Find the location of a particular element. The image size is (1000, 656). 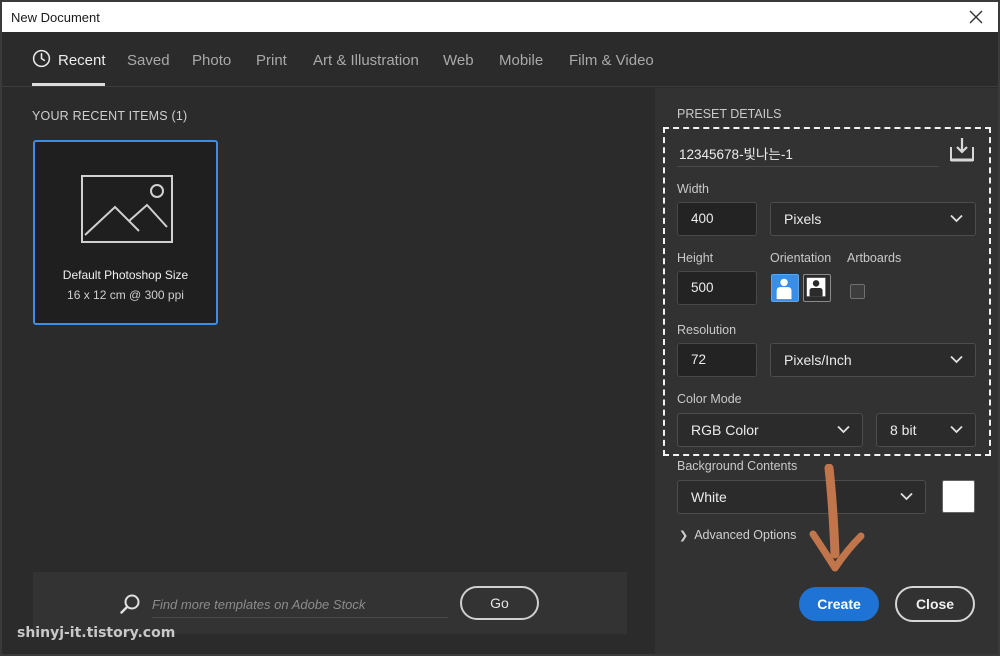

save-preset-icon is located at coordinates (962, 149).